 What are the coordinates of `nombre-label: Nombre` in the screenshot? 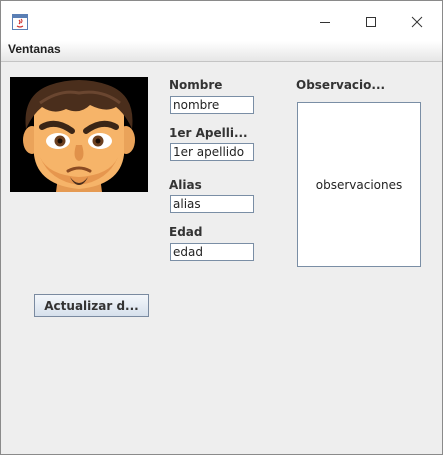 It's located at (196, 85).